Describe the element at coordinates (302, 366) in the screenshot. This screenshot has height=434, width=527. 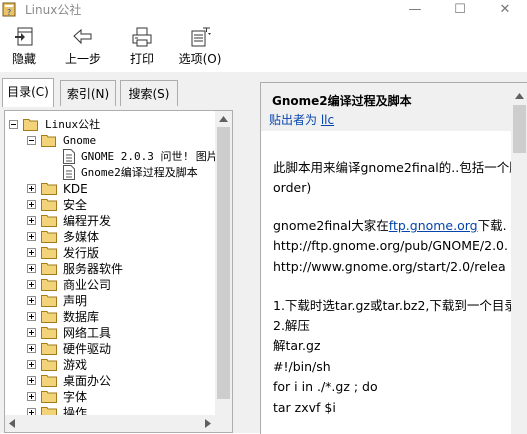
I see `code-line-2: #!/bin/sh` at that location.